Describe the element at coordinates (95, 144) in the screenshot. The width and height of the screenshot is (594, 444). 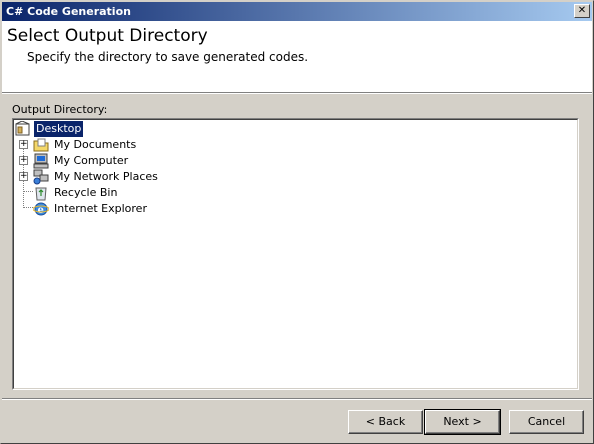
I see `tree-item-label: My Documents` at that location.